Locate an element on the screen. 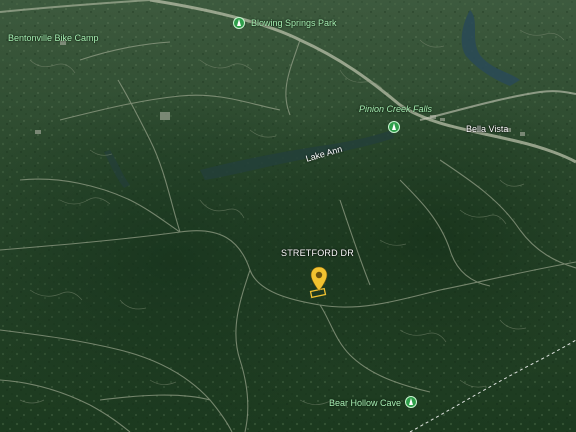  label-blowing-springs-park: Blowing Springs Park is located at coordinates (294, 23).